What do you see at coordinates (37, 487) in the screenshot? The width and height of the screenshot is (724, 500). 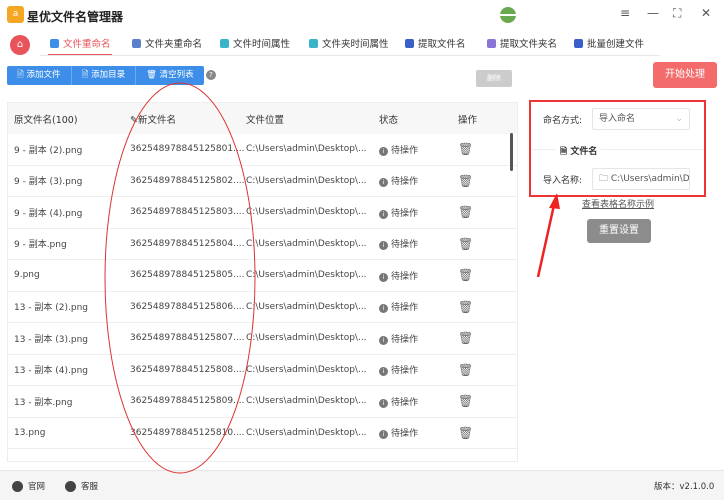 I see `website-label: 官网` at bounding box center [37, 487].